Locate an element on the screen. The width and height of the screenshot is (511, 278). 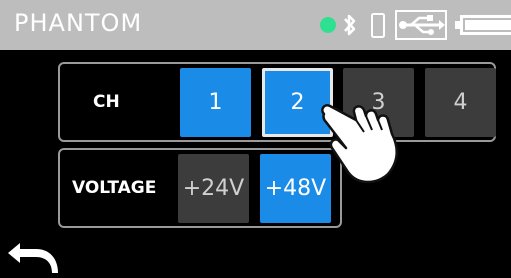
back-arrow-icon is located at coordinates (35, 256).